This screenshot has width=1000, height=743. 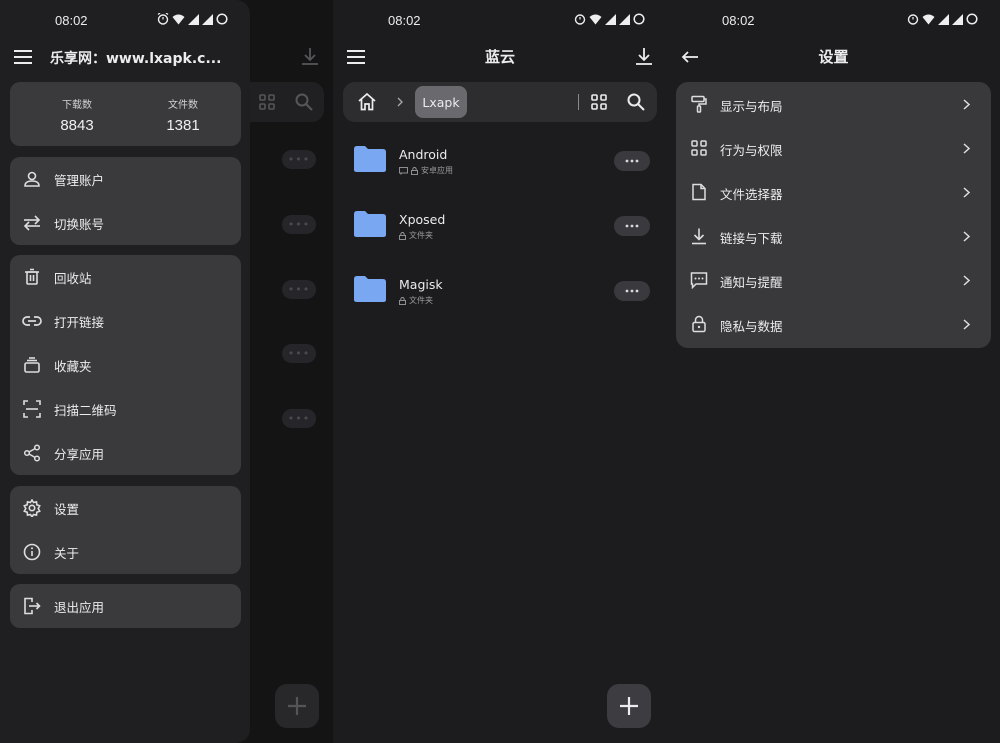 What do you see at coordinates (644, 56) in the screenshot?
I see `download-icon` at bounding box center [644, 56].